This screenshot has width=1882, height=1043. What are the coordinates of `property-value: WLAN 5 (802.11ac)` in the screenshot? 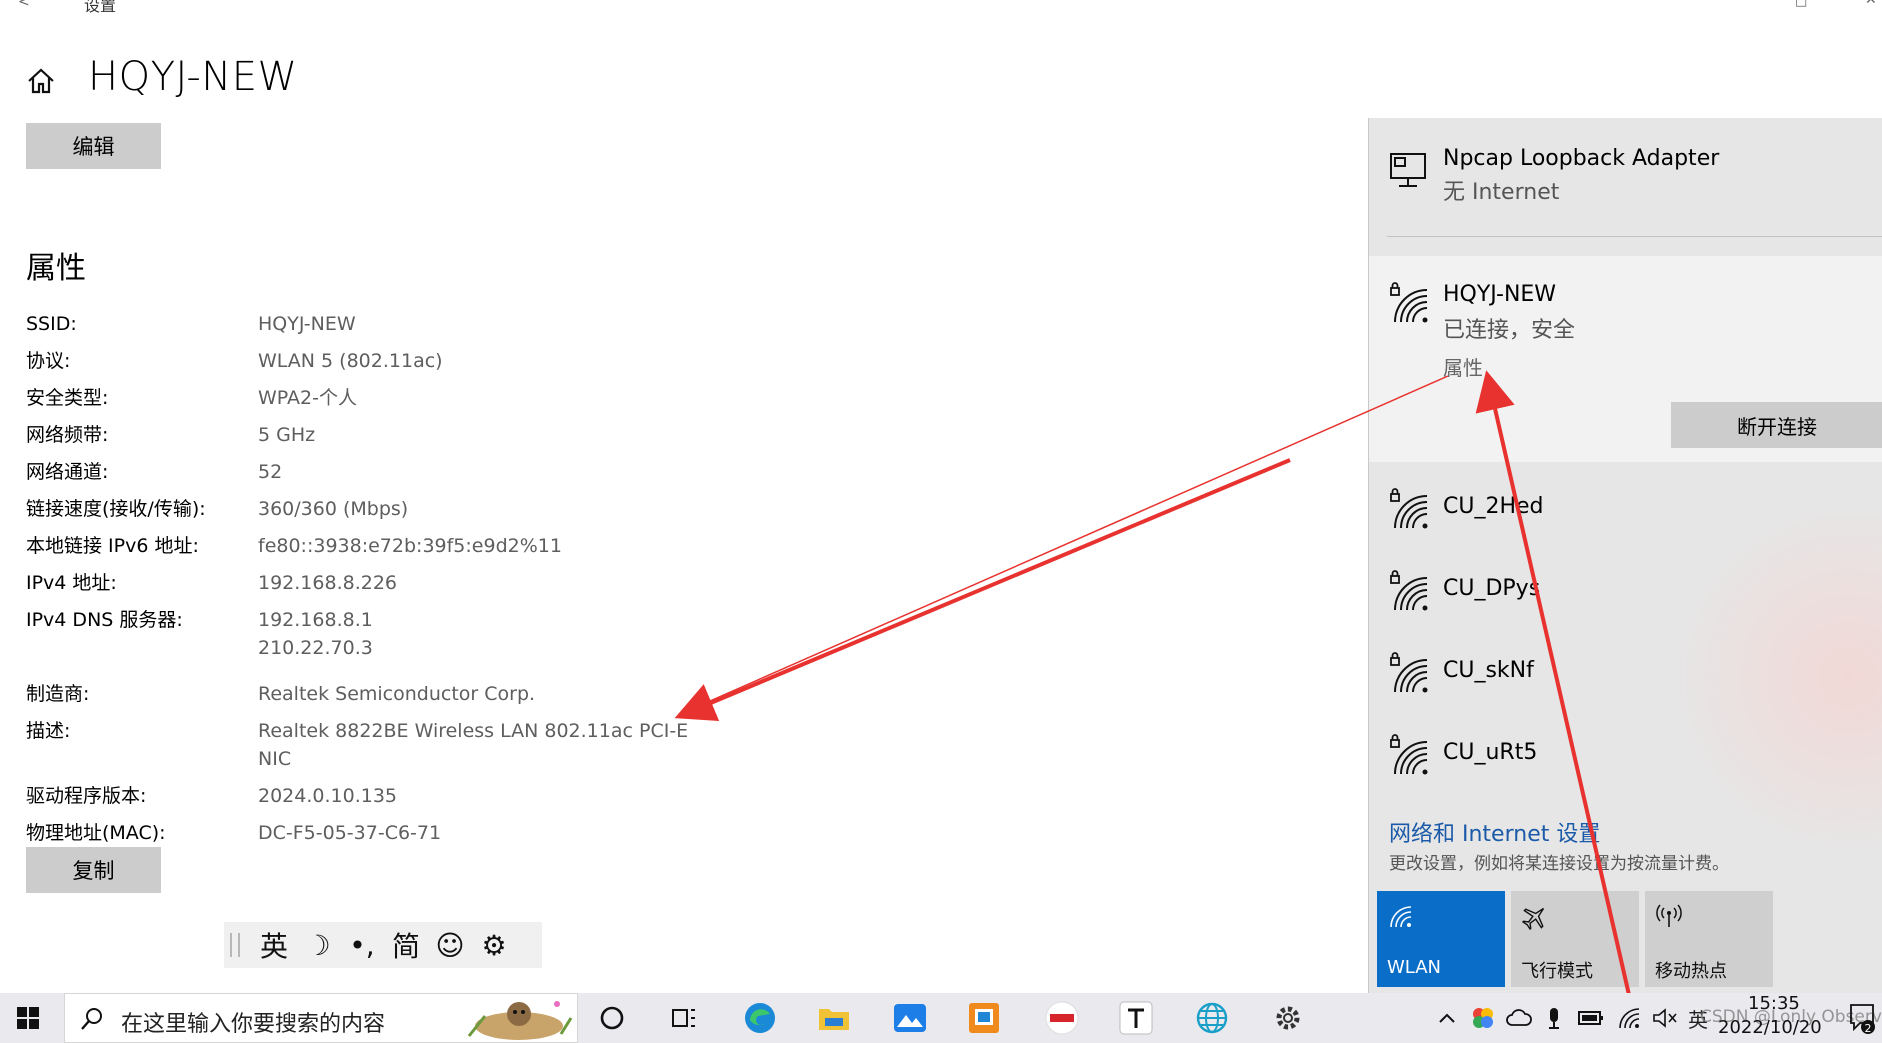 It's located at (478, 361).